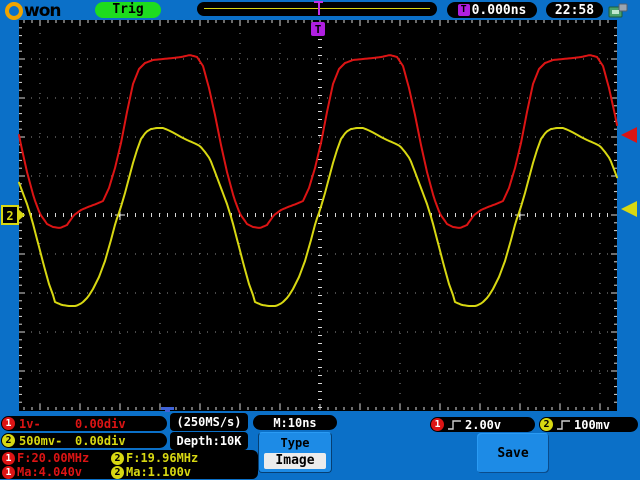 The image size is (640, 480). What do you see at coordinates (209, 441) in the screenshot?
I see `memory-depth-readout: Depth:10K` at bounding box center [209, 441].